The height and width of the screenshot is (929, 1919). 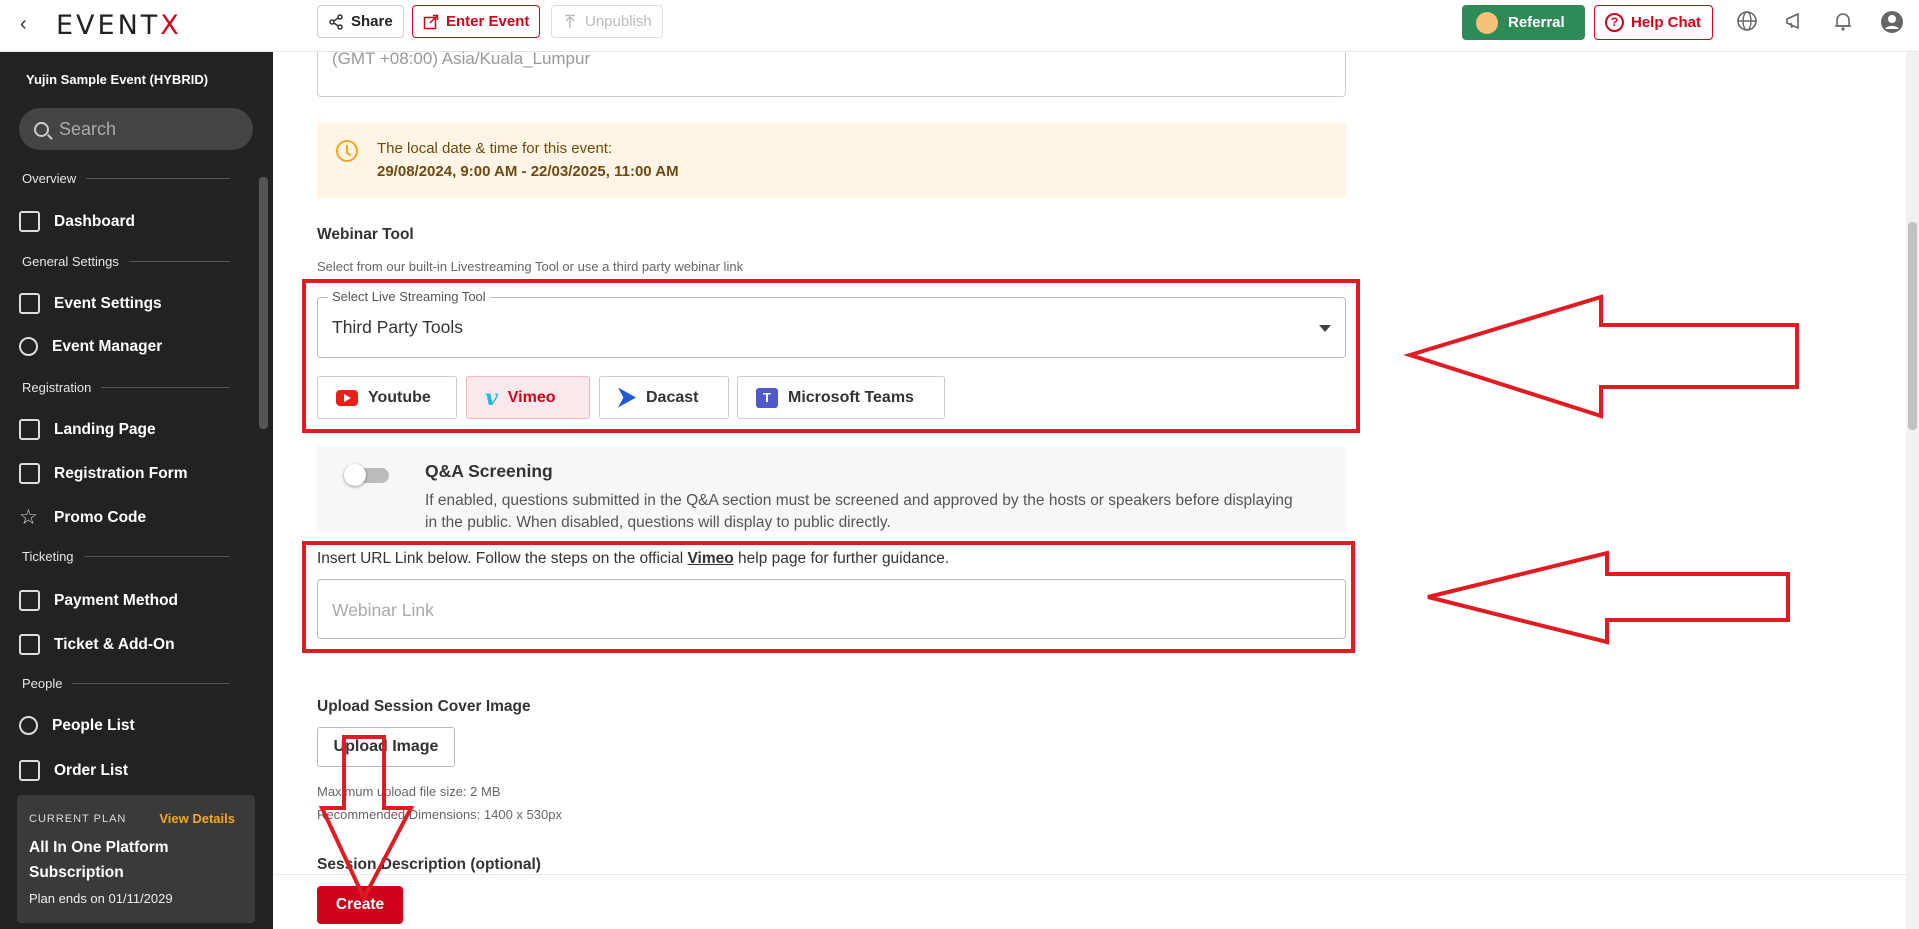 What do you see at coordinates (41, 129) in the screenshot?
I see `search-icon` at bounding box center [41, 129].